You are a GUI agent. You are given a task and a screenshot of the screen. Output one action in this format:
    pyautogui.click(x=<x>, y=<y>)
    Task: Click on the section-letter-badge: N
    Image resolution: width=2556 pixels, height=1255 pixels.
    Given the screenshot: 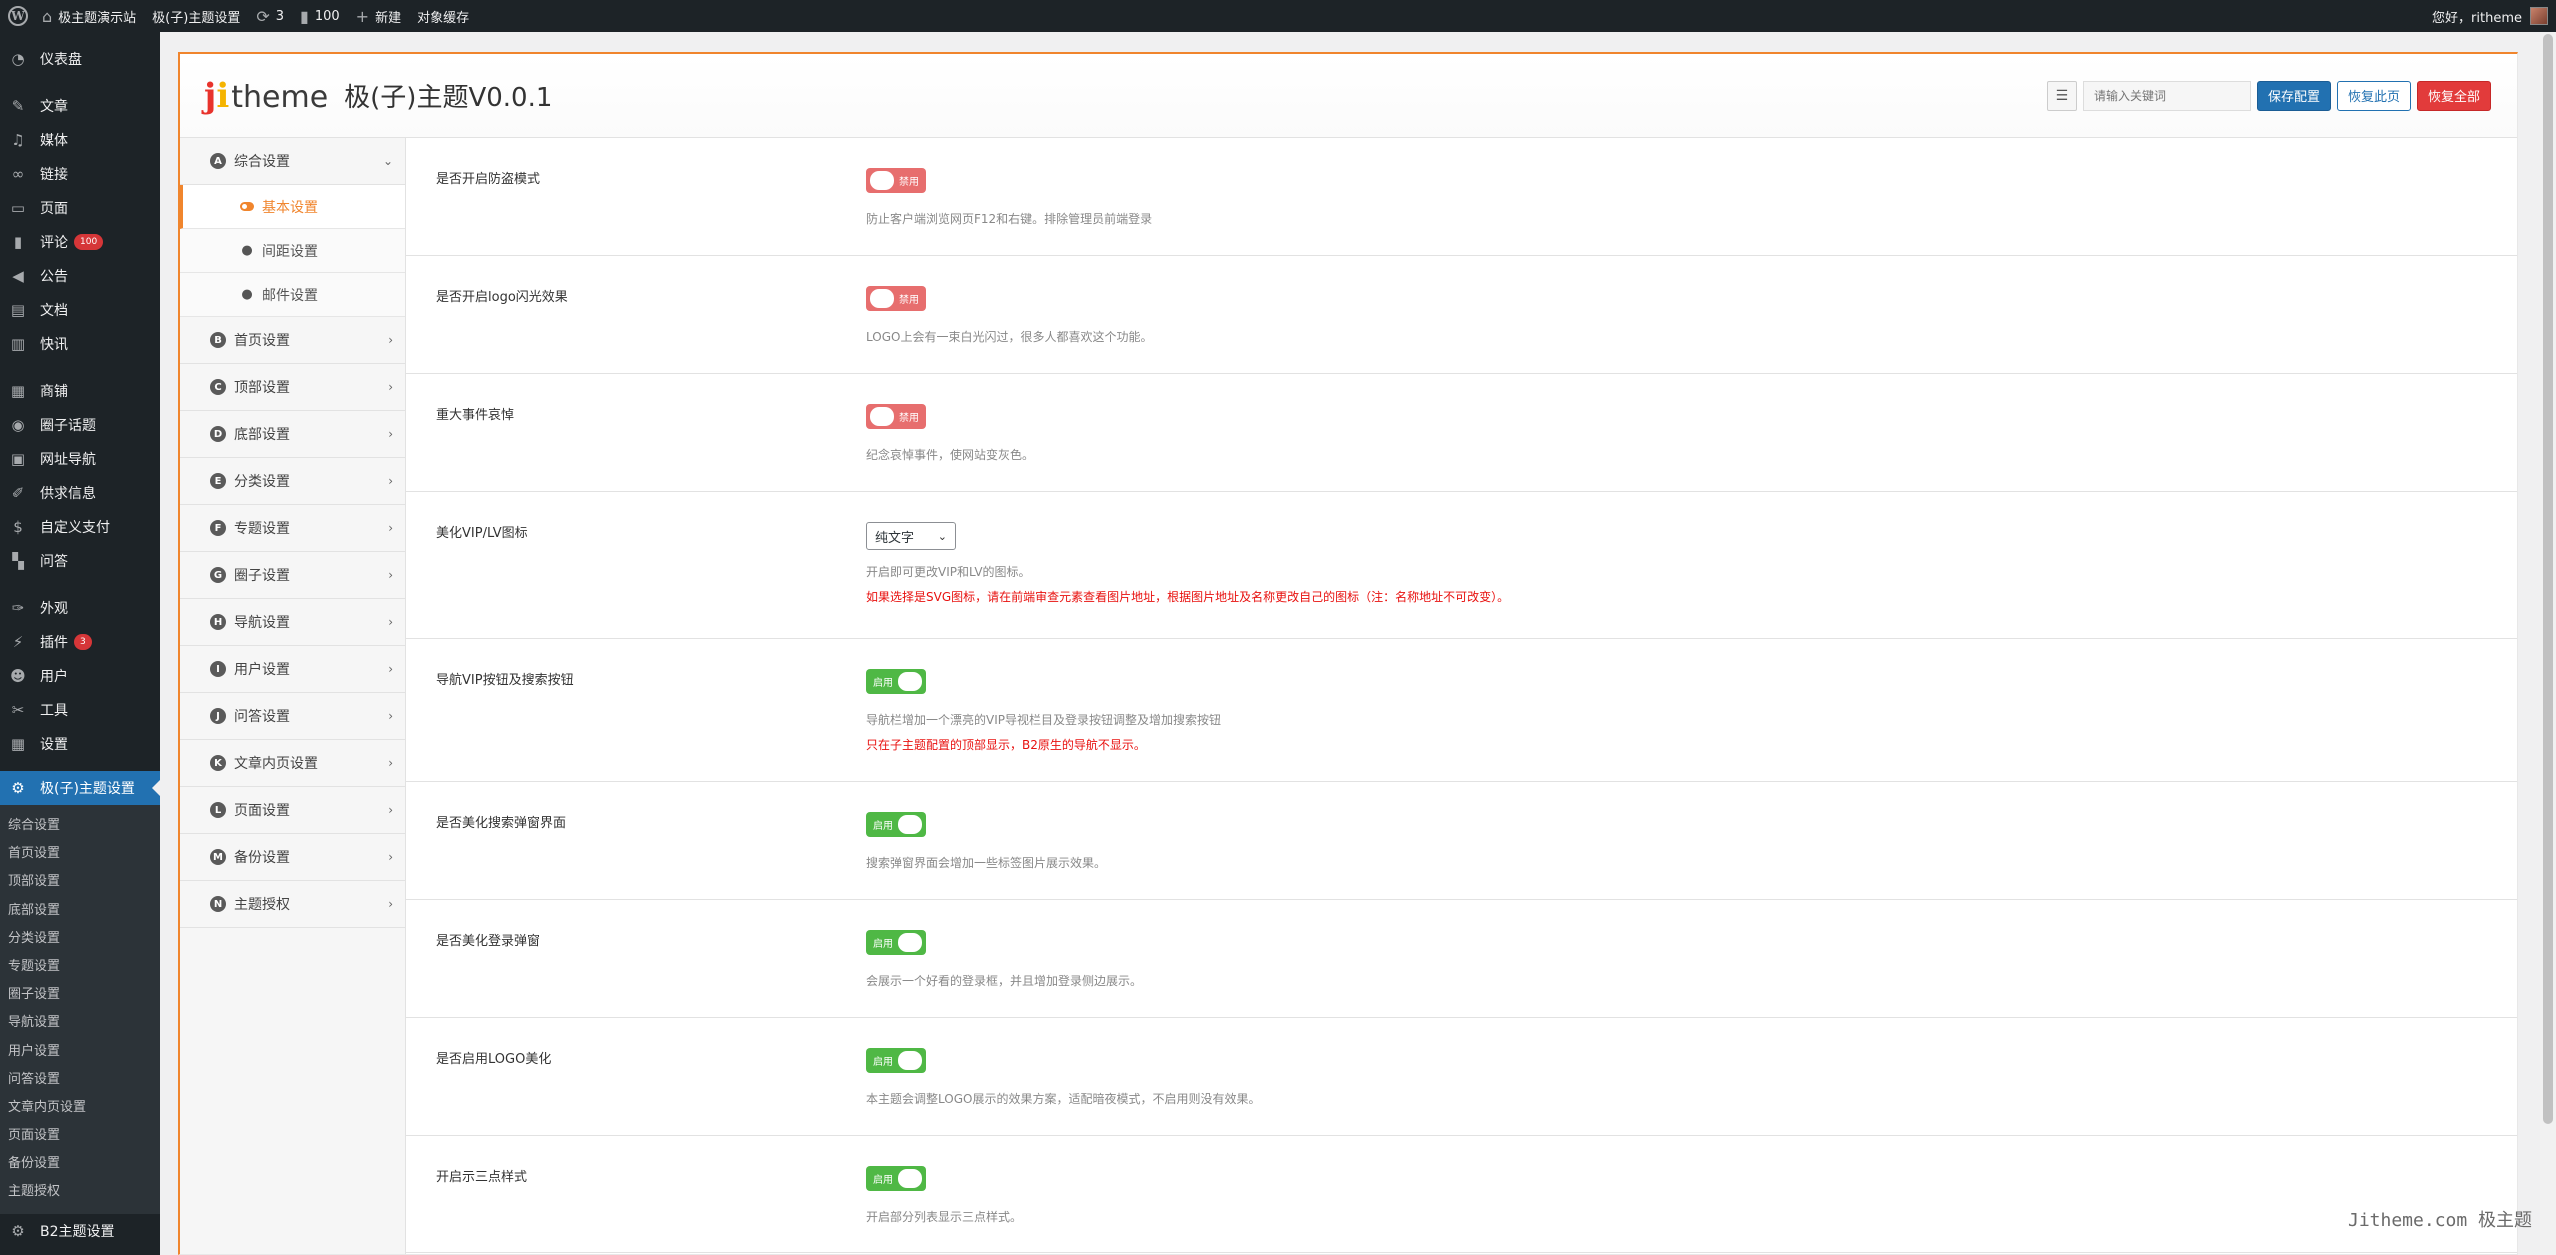 What is the action you would take?
    pyautogui.click(x=218, y=904)
    